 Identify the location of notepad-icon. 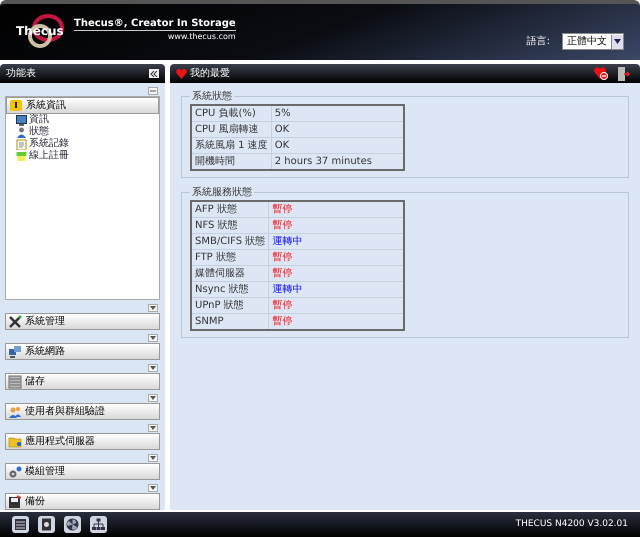
(21, 144).